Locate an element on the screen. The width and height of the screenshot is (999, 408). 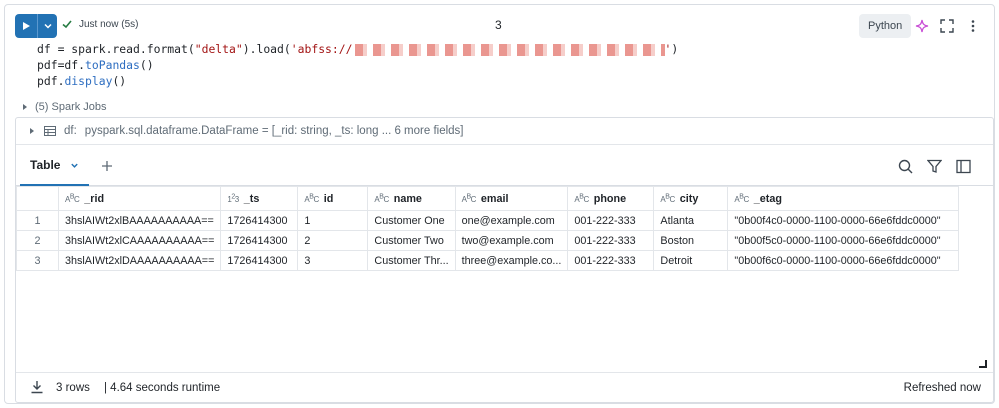
table-cell: 1 is located at coordinates (333, 220).